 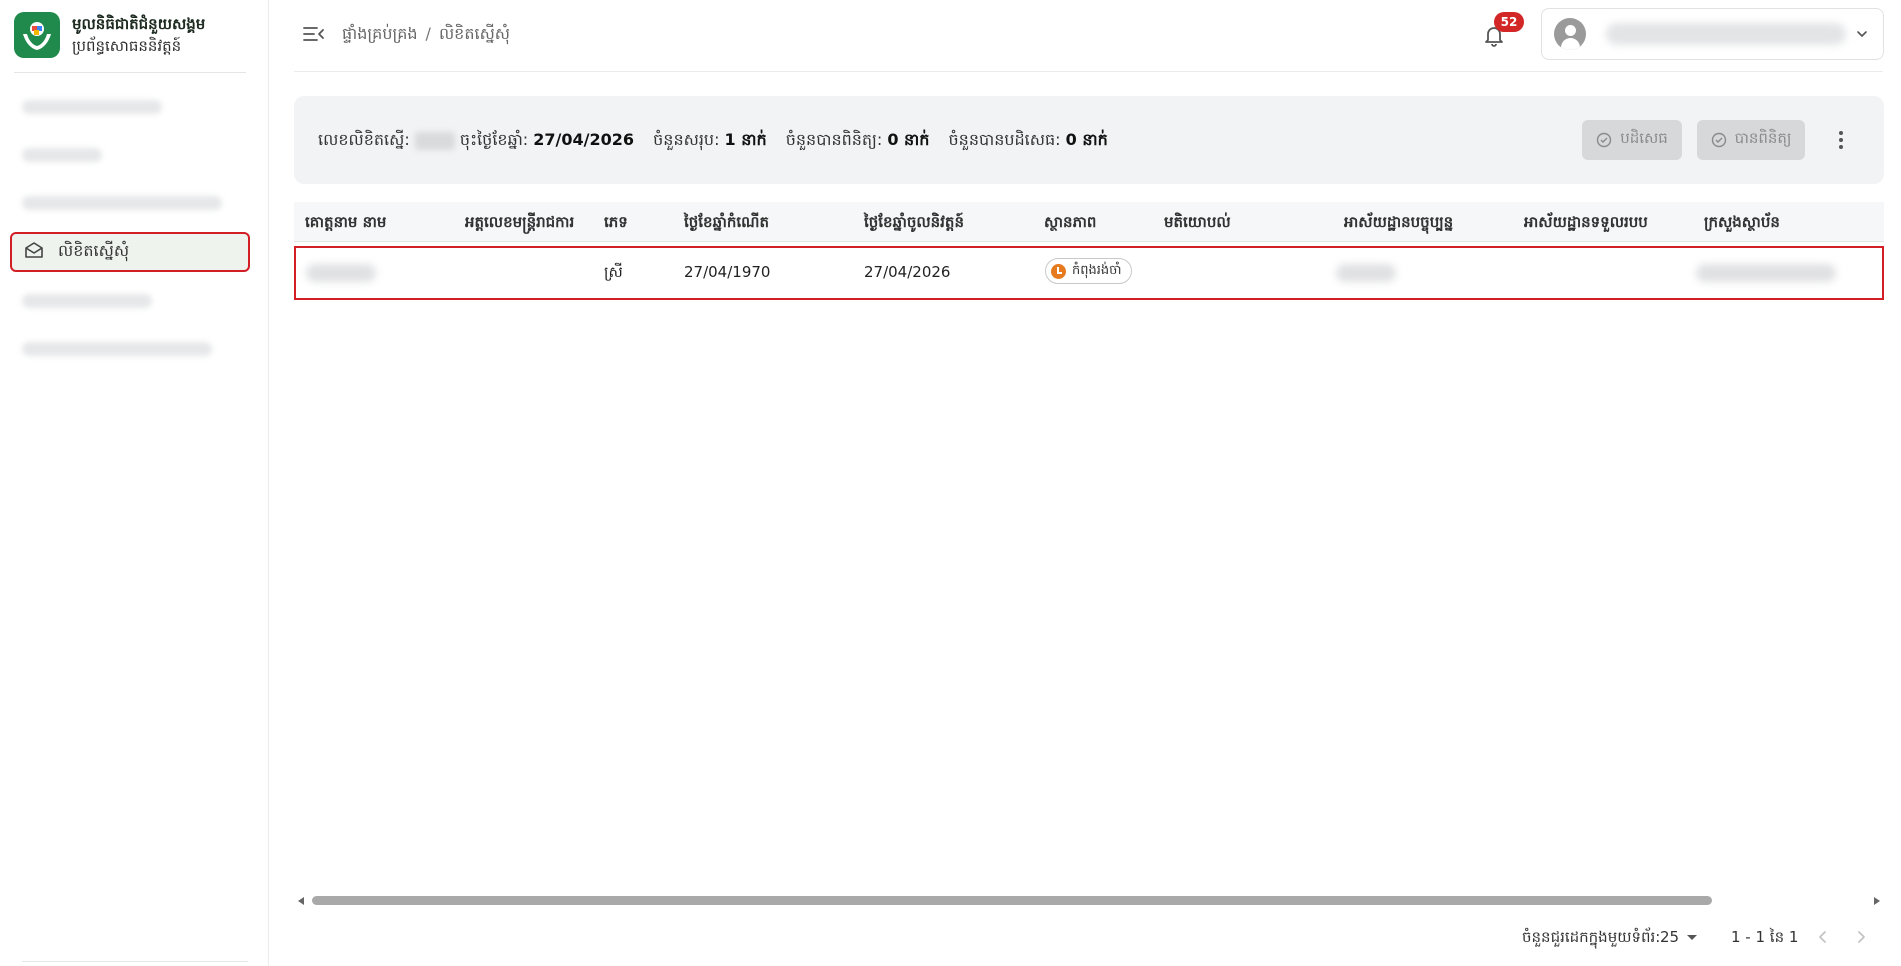 What do you see at coordinates (584, 139) in the screenshot?
I see `date-value: 27/04/2026` at bounding box center [584, 139].